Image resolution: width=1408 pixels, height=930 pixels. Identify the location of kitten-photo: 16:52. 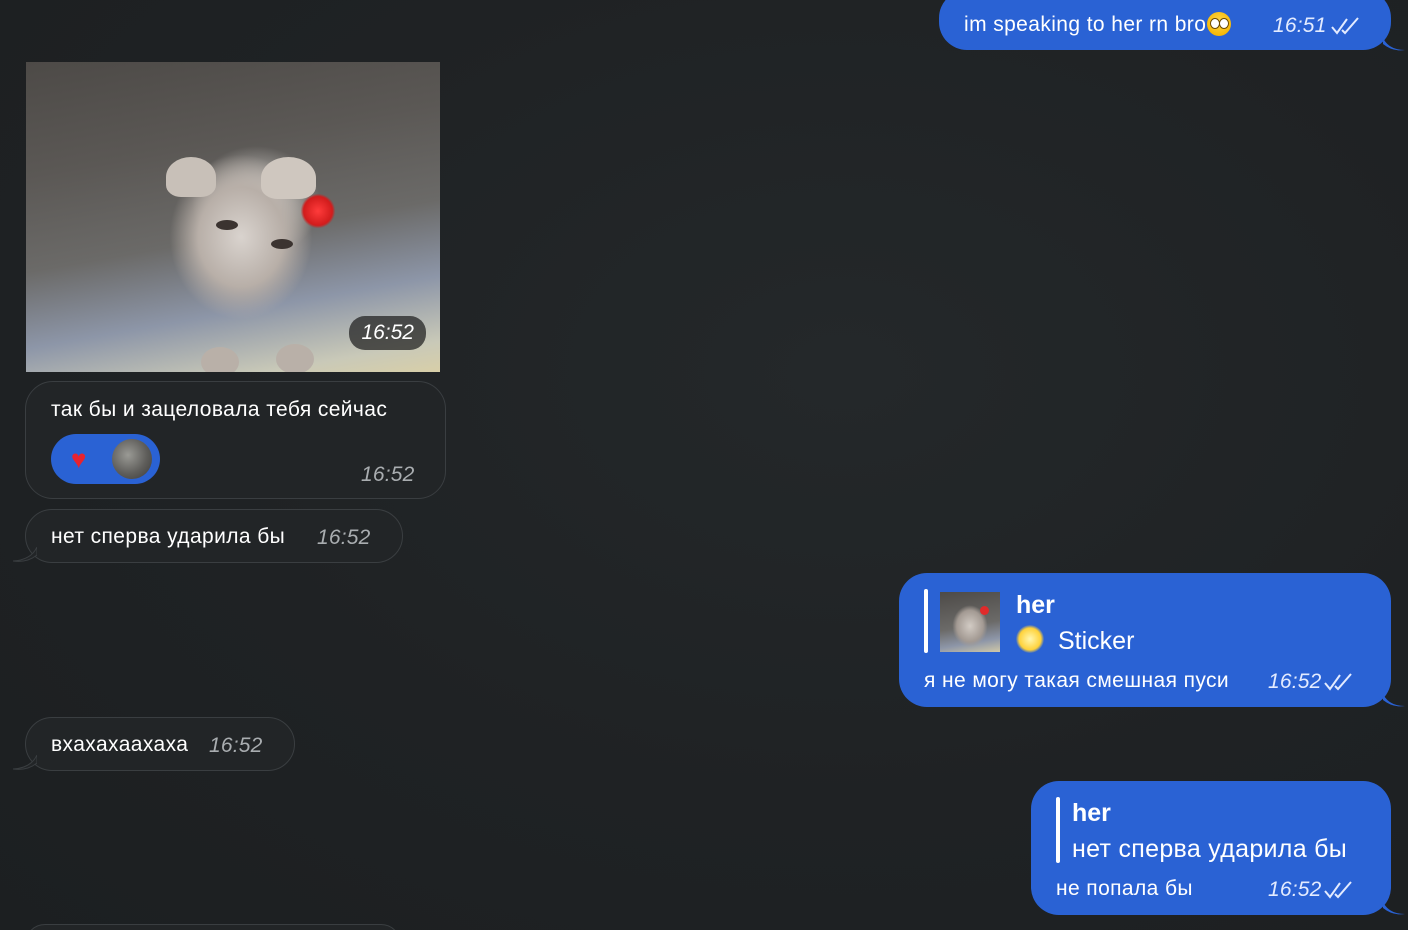
(233, 217).